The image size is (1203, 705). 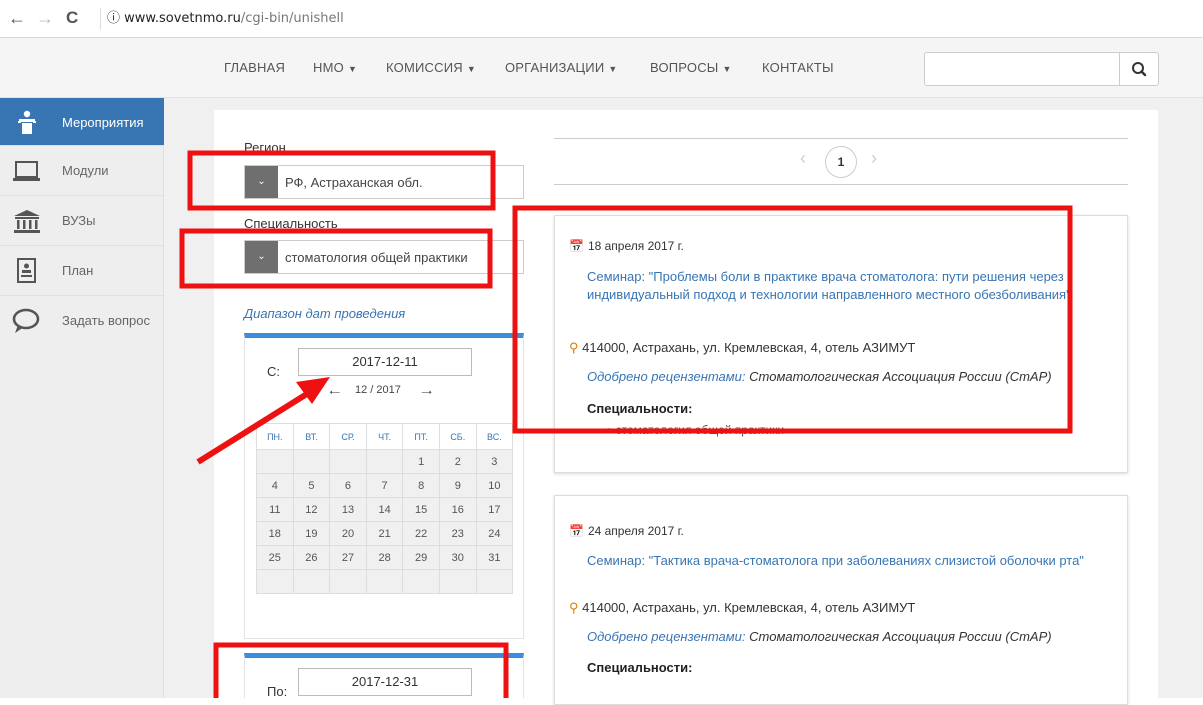 What do you see at coordinates (421, 509) in the screenshot?
I see `calendar-day: 15` at bounding box center [421, 509].